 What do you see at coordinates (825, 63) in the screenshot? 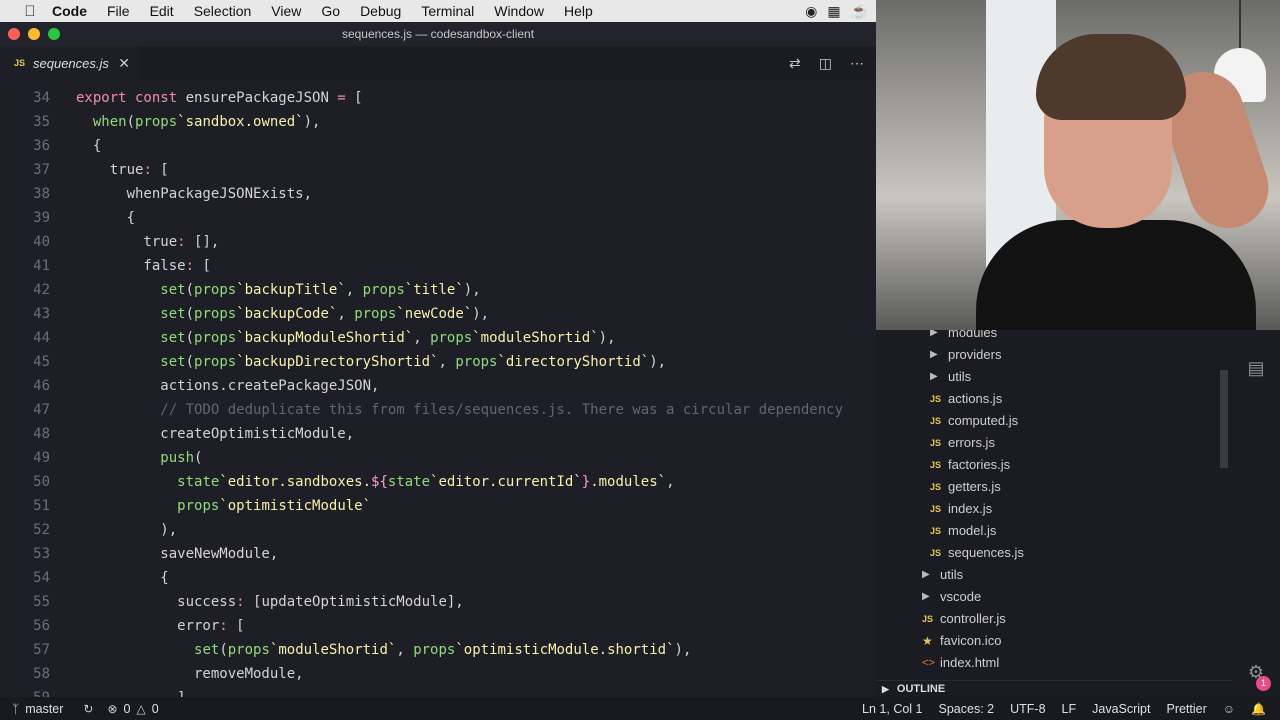
I see `split-editor-icon: ◫` at bounding box center [825, 63].